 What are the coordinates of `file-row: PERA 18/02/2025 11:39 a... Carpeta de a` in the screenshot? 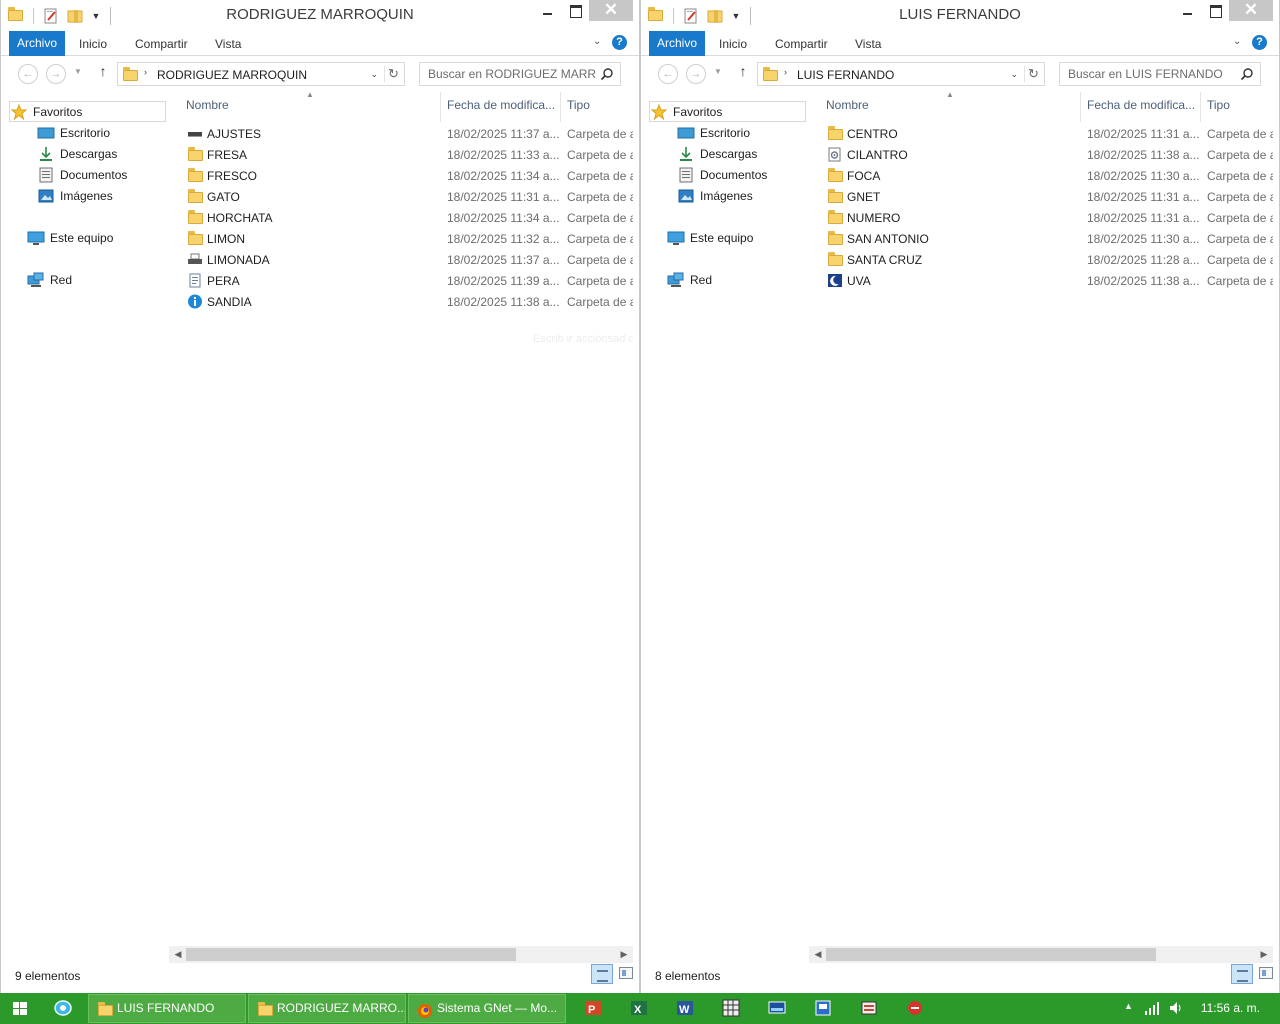 It's located at (403, 280).